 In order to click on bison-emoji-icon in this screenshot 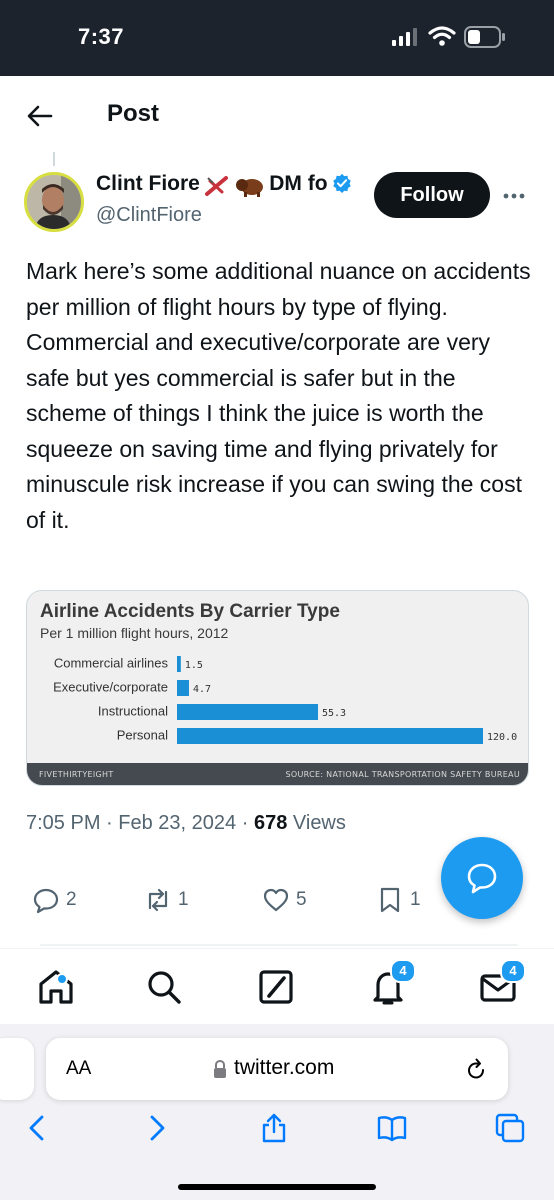, I will do `click(249, 187)`.